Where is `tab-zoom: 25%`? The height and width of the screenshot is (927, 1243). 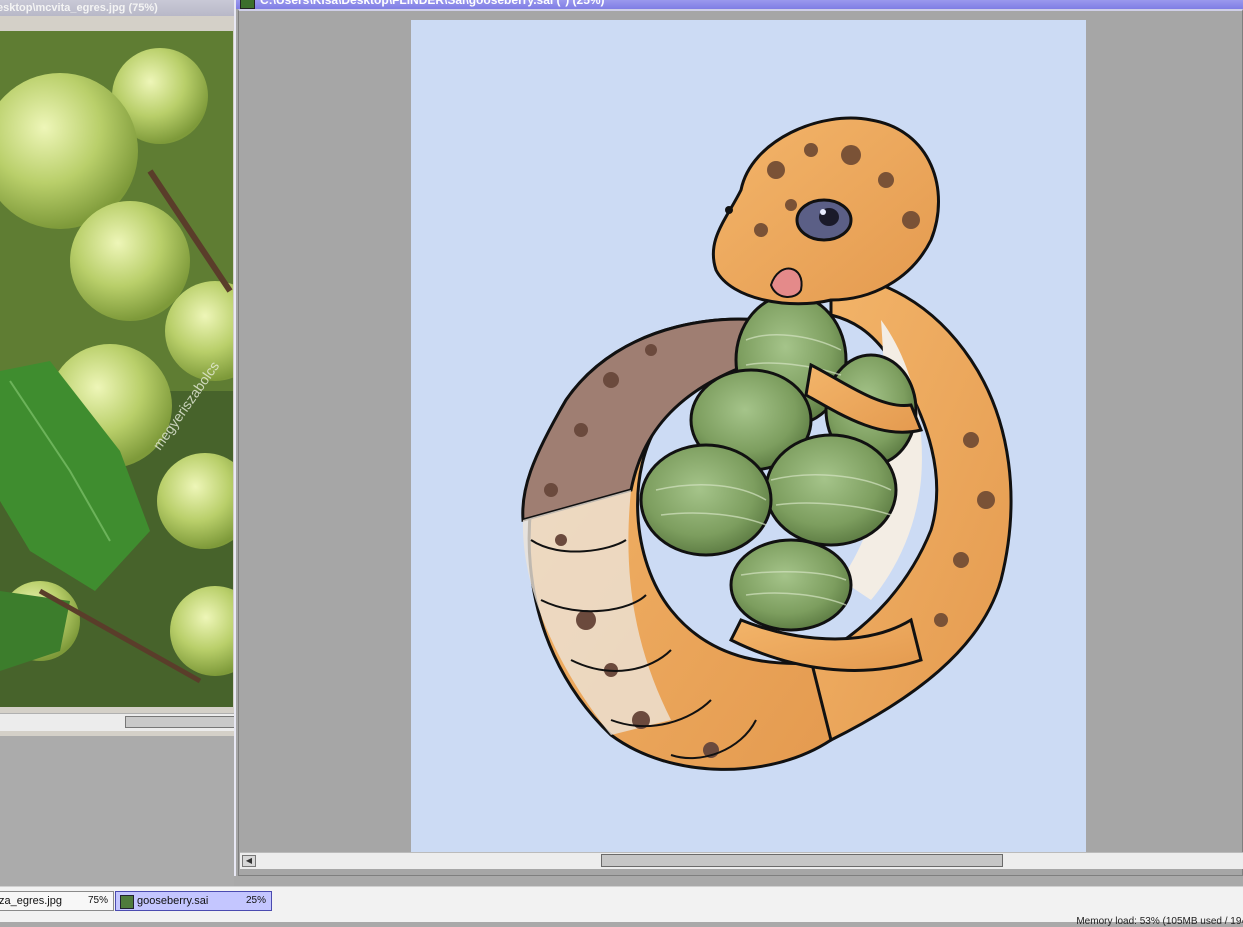 tab-zoom: 25% is located at coordinates (255, 900).